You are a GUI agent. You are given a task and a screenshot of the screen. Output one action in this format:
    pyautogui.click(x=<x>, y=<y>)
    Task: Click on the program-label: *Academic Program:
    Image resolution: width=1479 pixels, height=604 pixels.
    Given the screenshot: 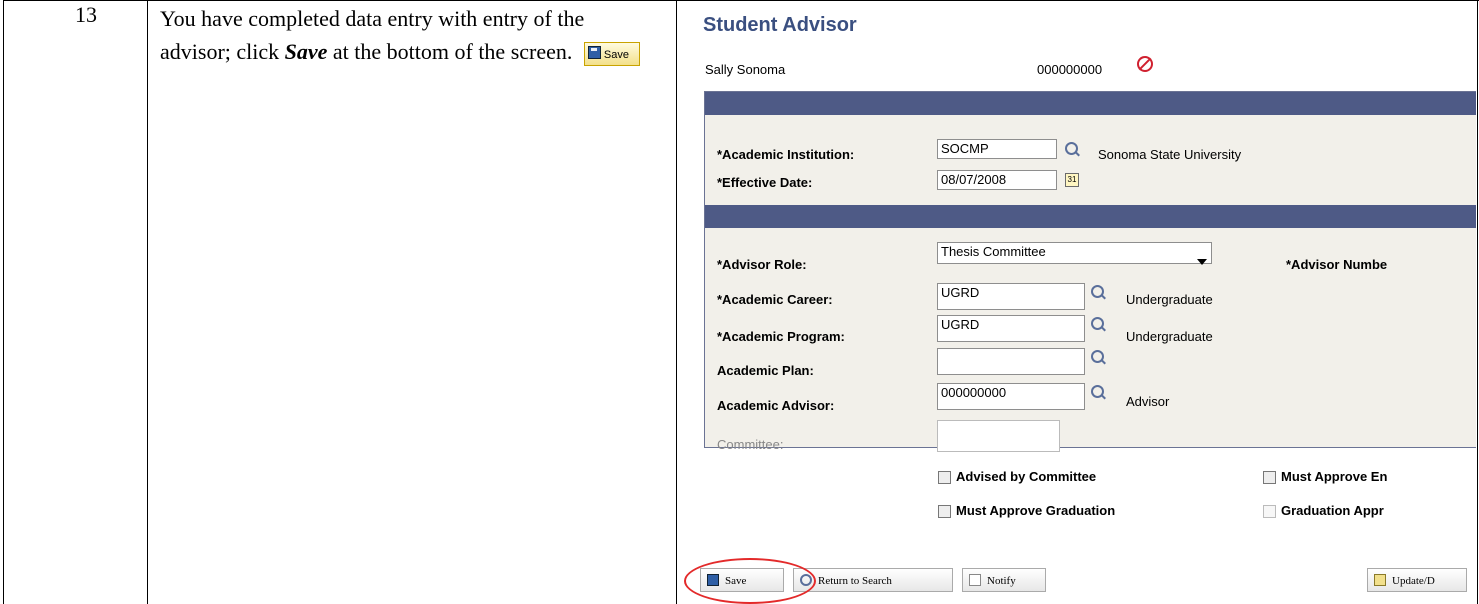 What is the action you would take?
    pyautogui.click(x=781, y=336)
    